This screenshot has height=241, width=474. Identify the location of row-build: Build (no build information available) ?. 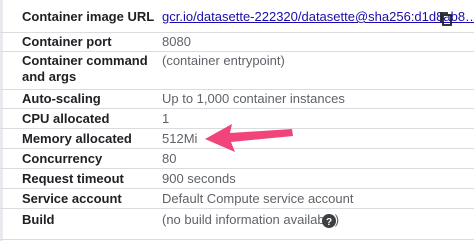
(237, 220).